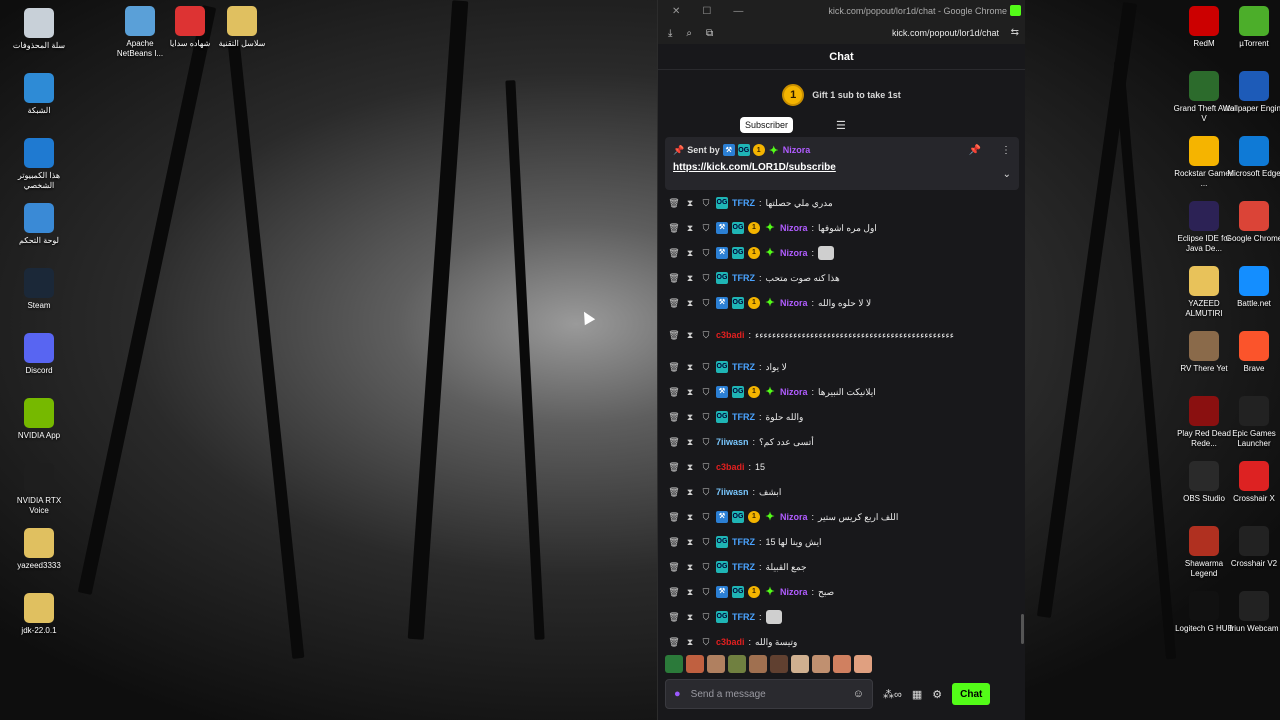 This screenshot has height=720, width=1280. Describe the element at coordinates (843, 302) in the screenshot. I see `chat-message: 🗑 ⧗ ⛉ ⚒ OG 1 ✦ Nizora: لا لا حلوه والله` at that location.